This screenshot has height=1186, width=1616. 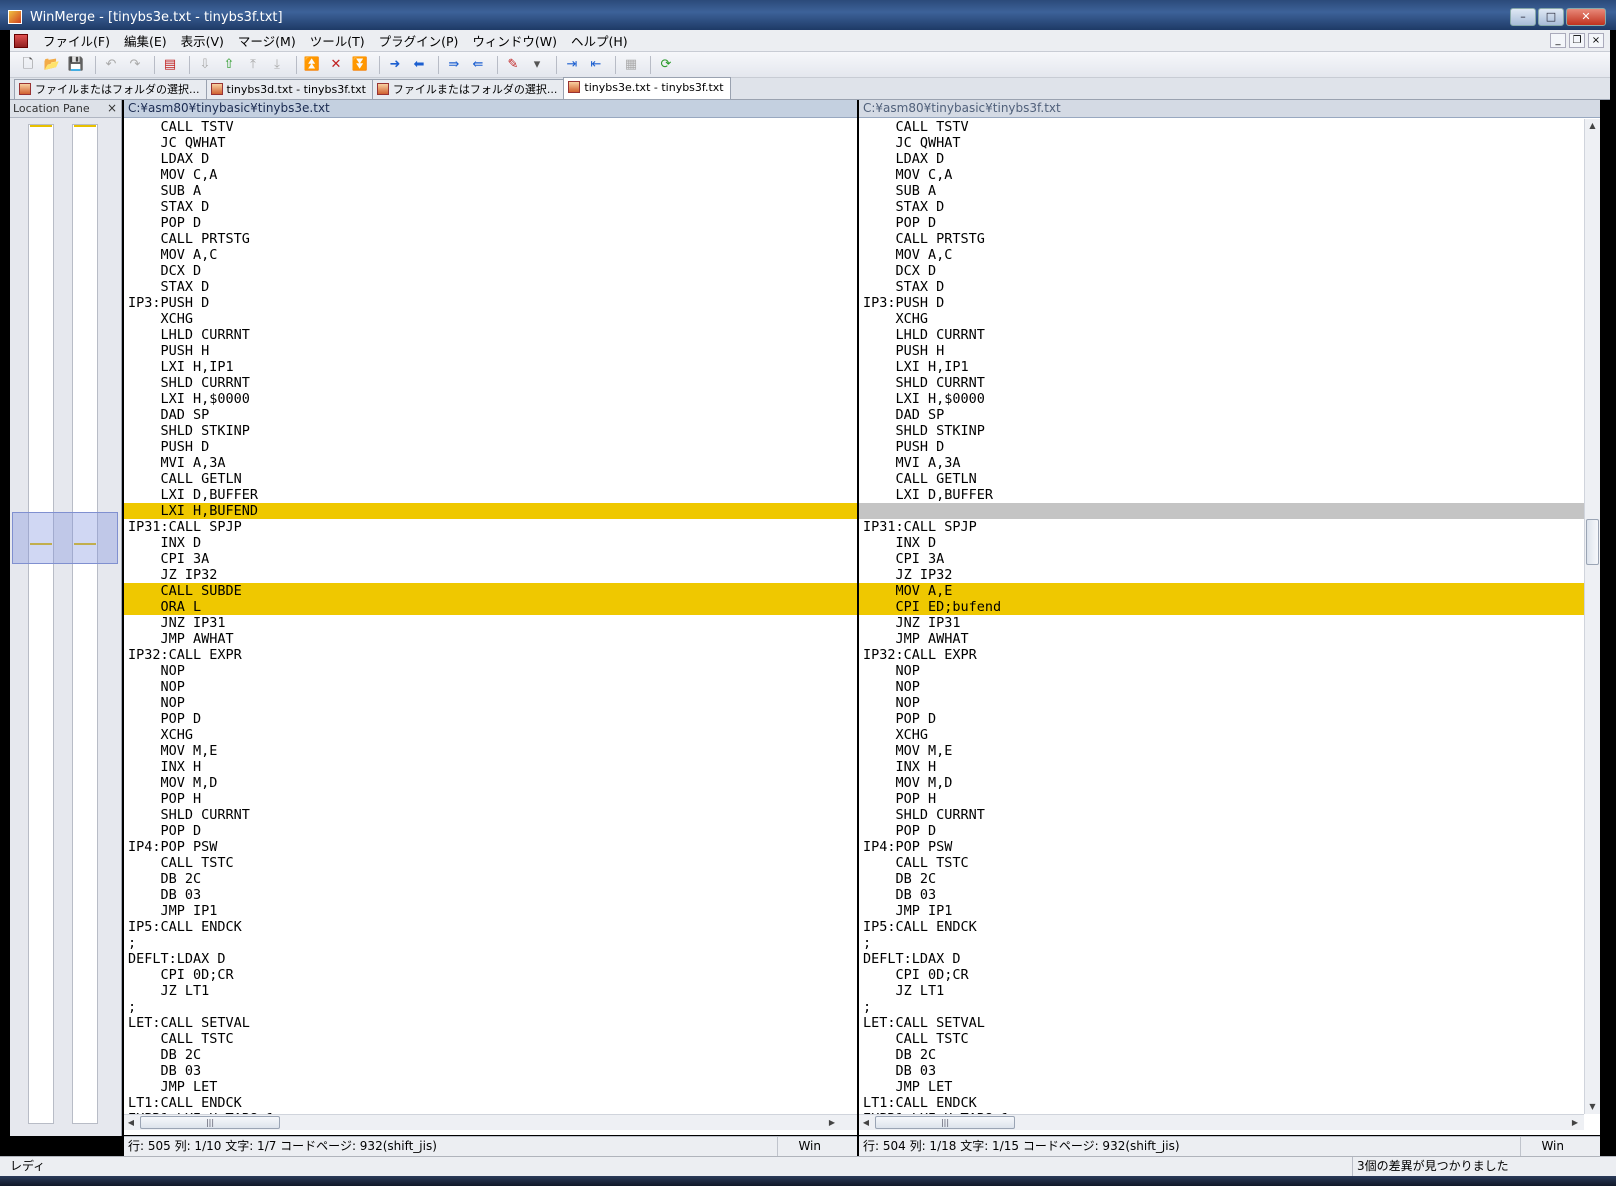 I want to click on menu-window: ウィンドウ(W), so click(x=514, y=40).